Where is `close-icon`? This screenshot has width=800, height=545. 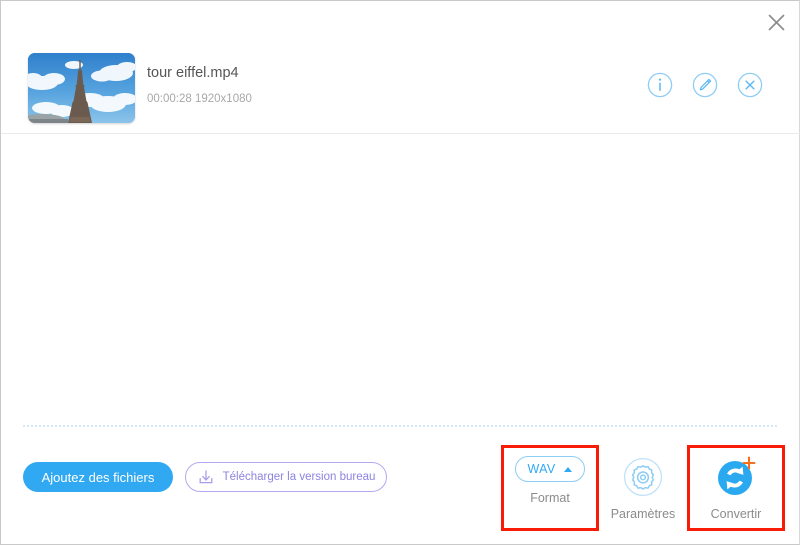
close-icon is located at coordinates (776, 22).